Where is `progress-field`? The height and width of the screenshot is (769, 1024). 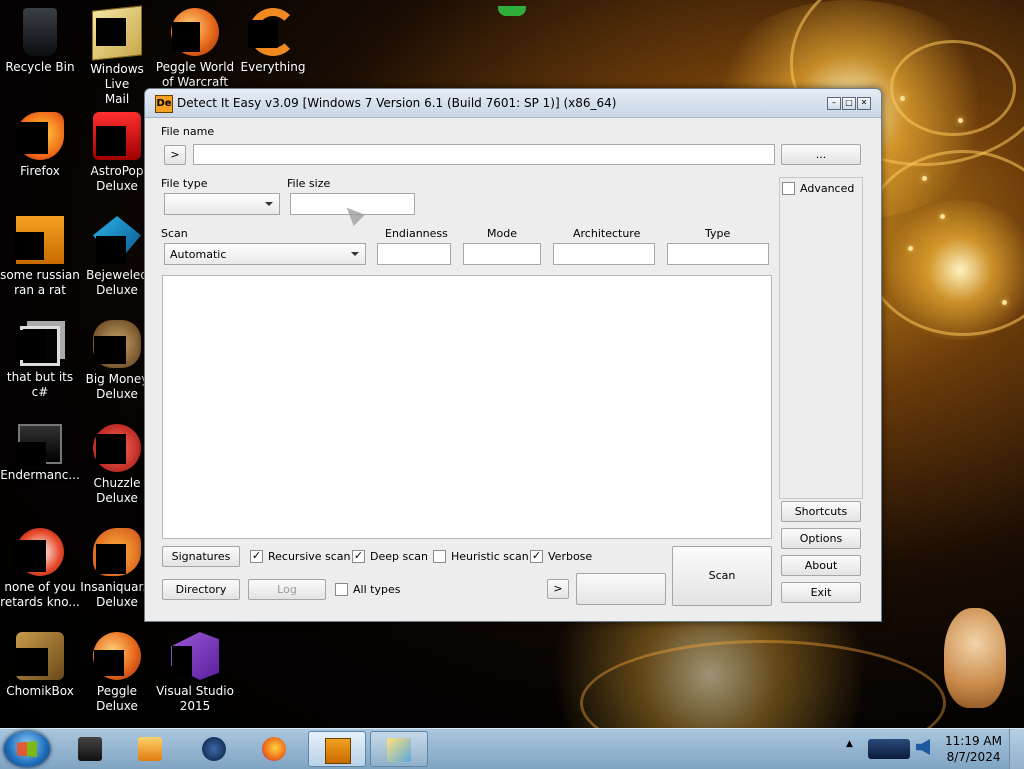 progress-field is located at coordinates (621, 589).